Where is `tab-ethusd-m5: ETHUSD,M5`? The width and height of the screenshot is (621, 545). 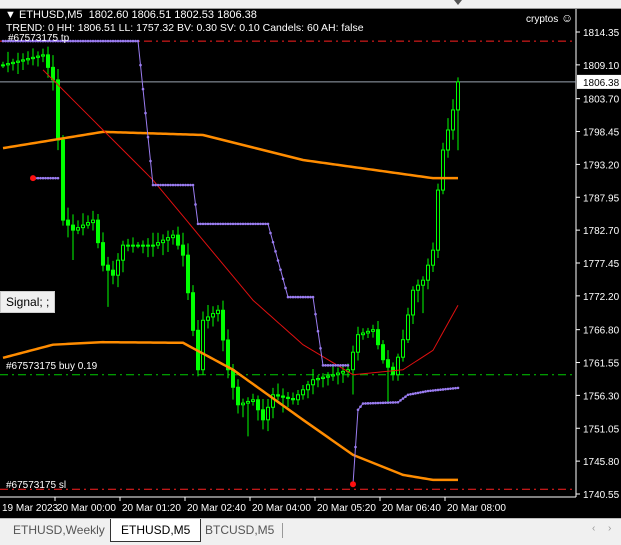 tab-ethusd-m5: ETHUSD,M5 is located at coordinates (156, 530).